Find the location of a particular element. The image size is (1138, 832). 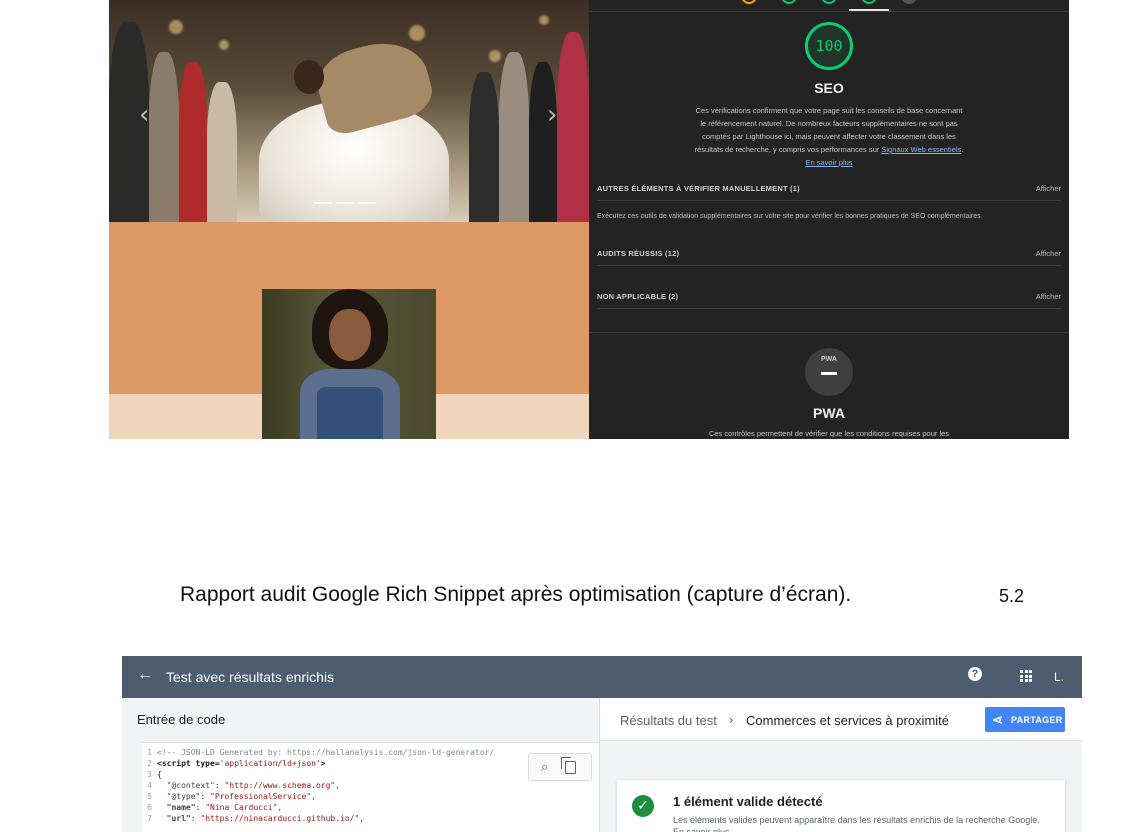

figure-number: 5.2 is located at coordinates (1012, 596).